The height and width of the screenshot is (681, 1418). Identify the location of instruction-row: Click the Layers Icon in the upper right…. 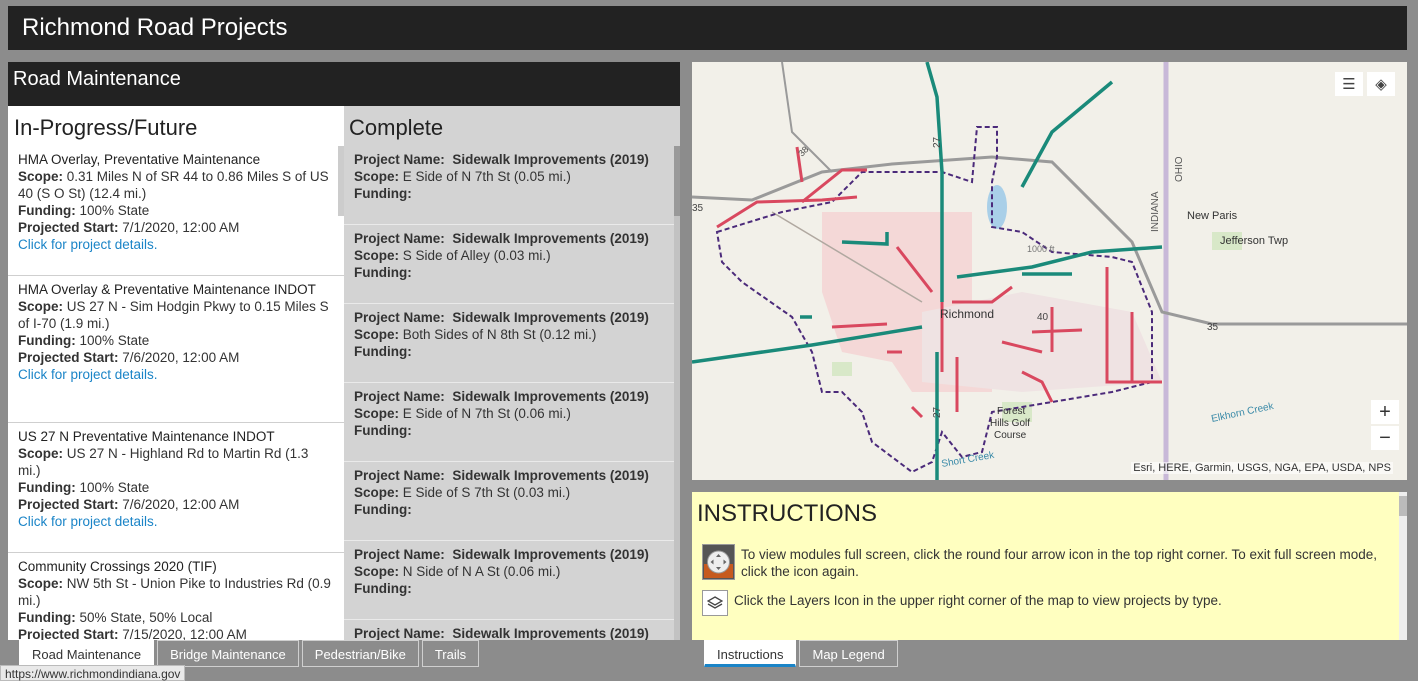
(1049, 598).